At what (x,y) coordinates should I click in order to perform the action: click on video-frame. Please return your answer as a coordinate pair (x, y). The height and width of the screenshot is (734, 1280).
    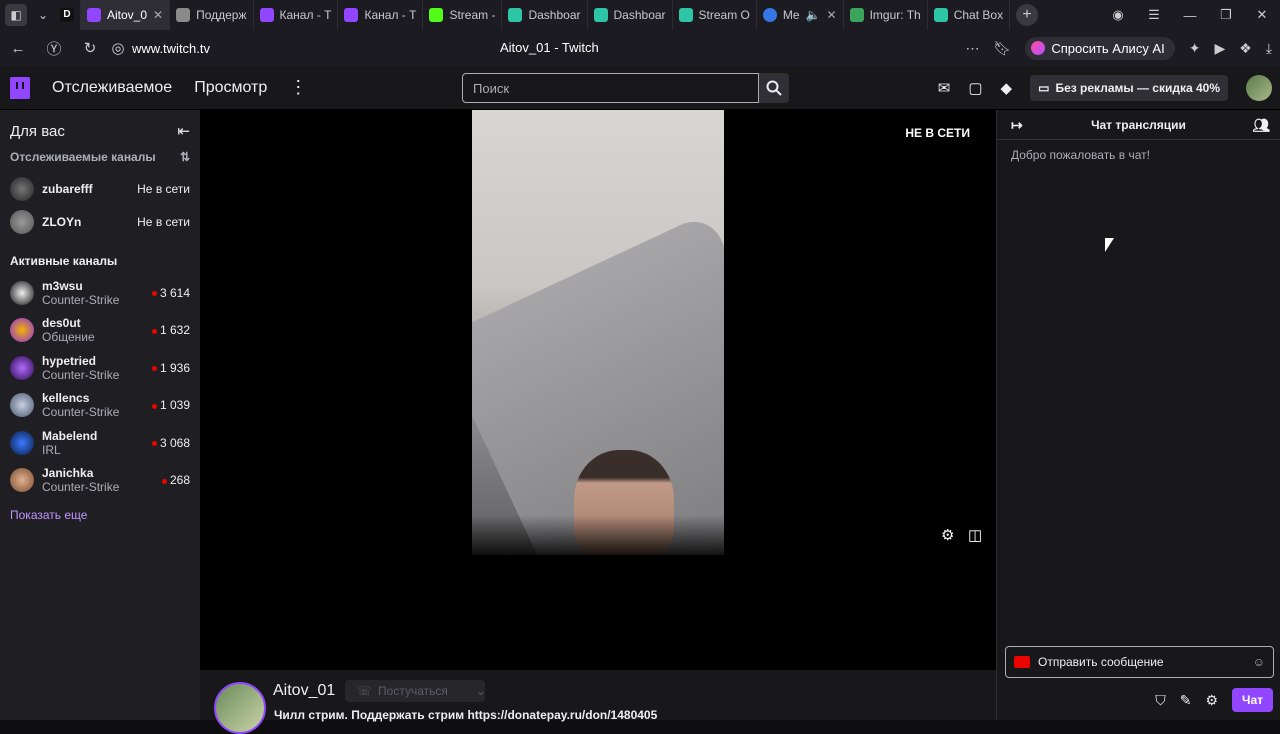
    Looking at the image, I should click on (598, 332).